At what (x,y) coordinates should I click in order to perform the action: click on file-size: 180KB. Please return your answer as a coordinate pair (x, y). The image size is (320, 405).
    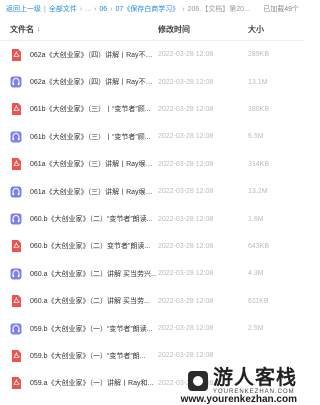
    Looking at the image, I should click on (259, 109).